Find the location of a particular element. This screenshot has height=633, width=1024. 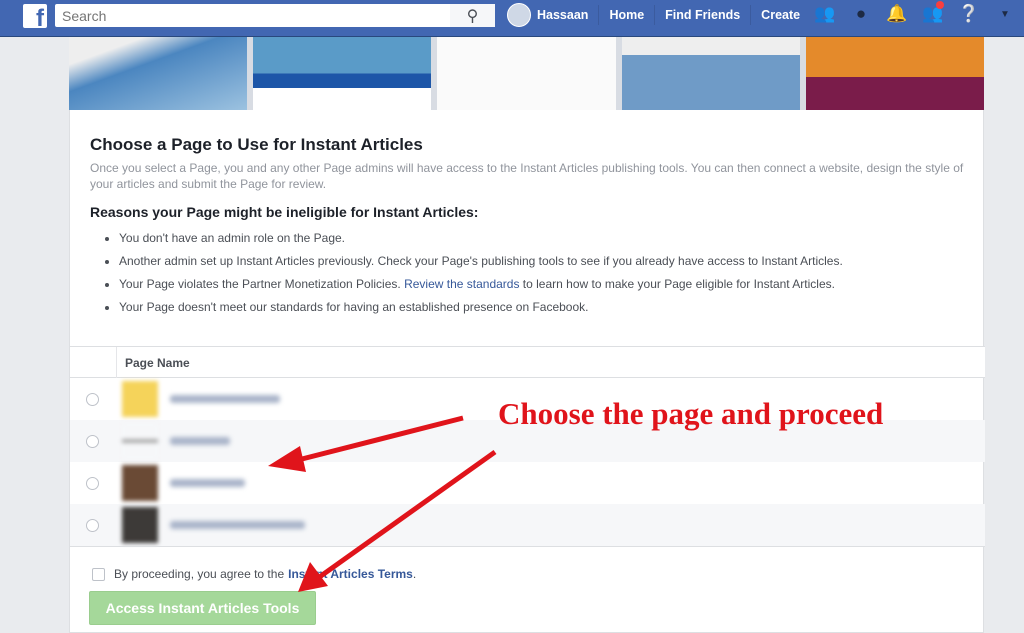

table-header: Page Name is located at coordinates (527, 362).